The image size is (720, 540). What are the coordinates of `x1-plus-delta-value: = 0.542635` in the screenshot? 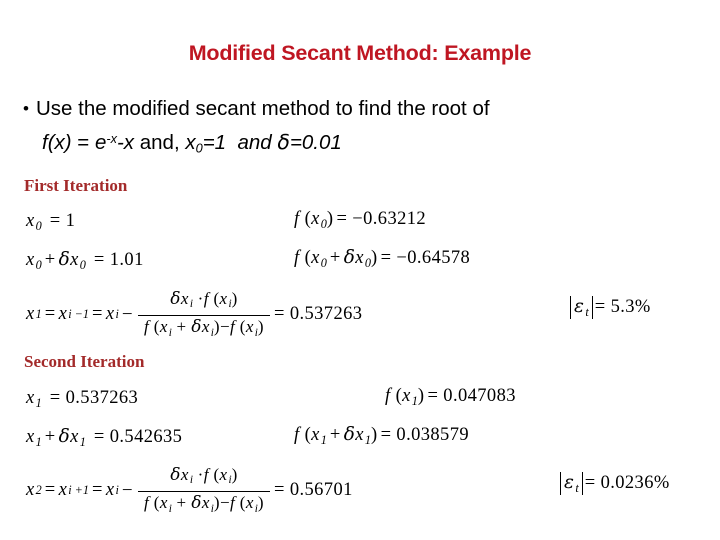 It's located at (138, 437).